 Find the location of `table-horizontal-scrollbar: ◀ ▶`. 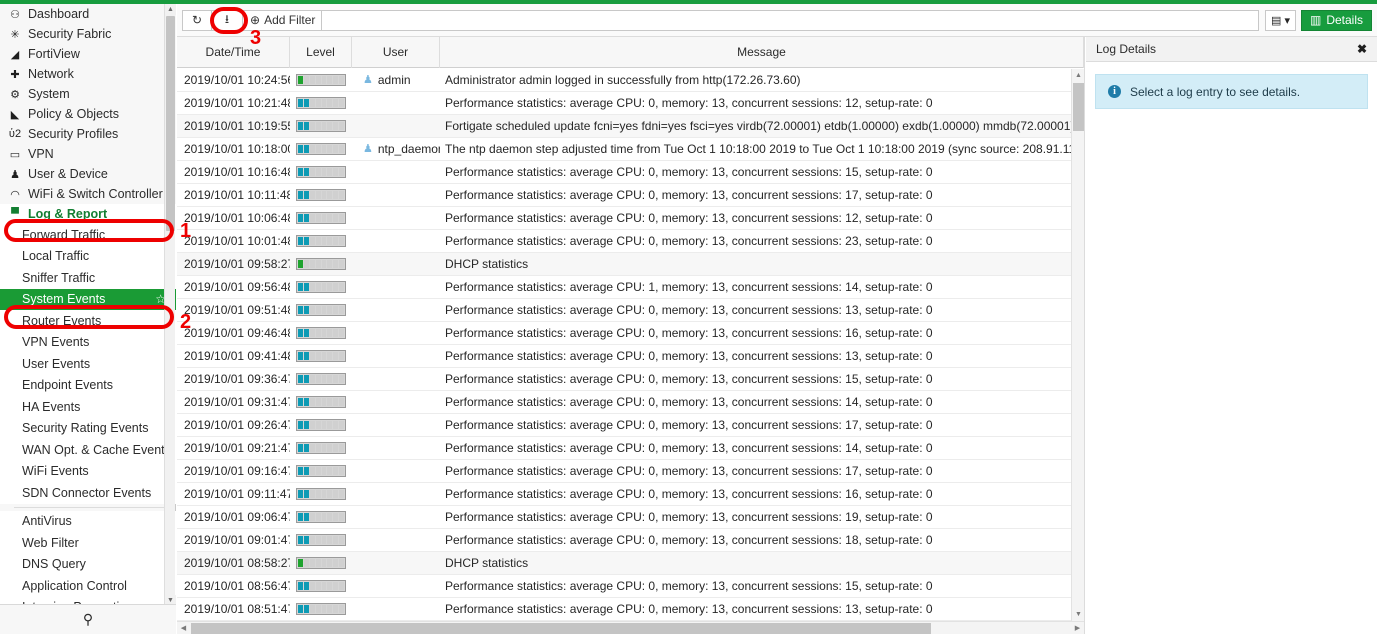

table-horizontal-scrollbar: ◀ ▶ is located at coordinates (630, 627).